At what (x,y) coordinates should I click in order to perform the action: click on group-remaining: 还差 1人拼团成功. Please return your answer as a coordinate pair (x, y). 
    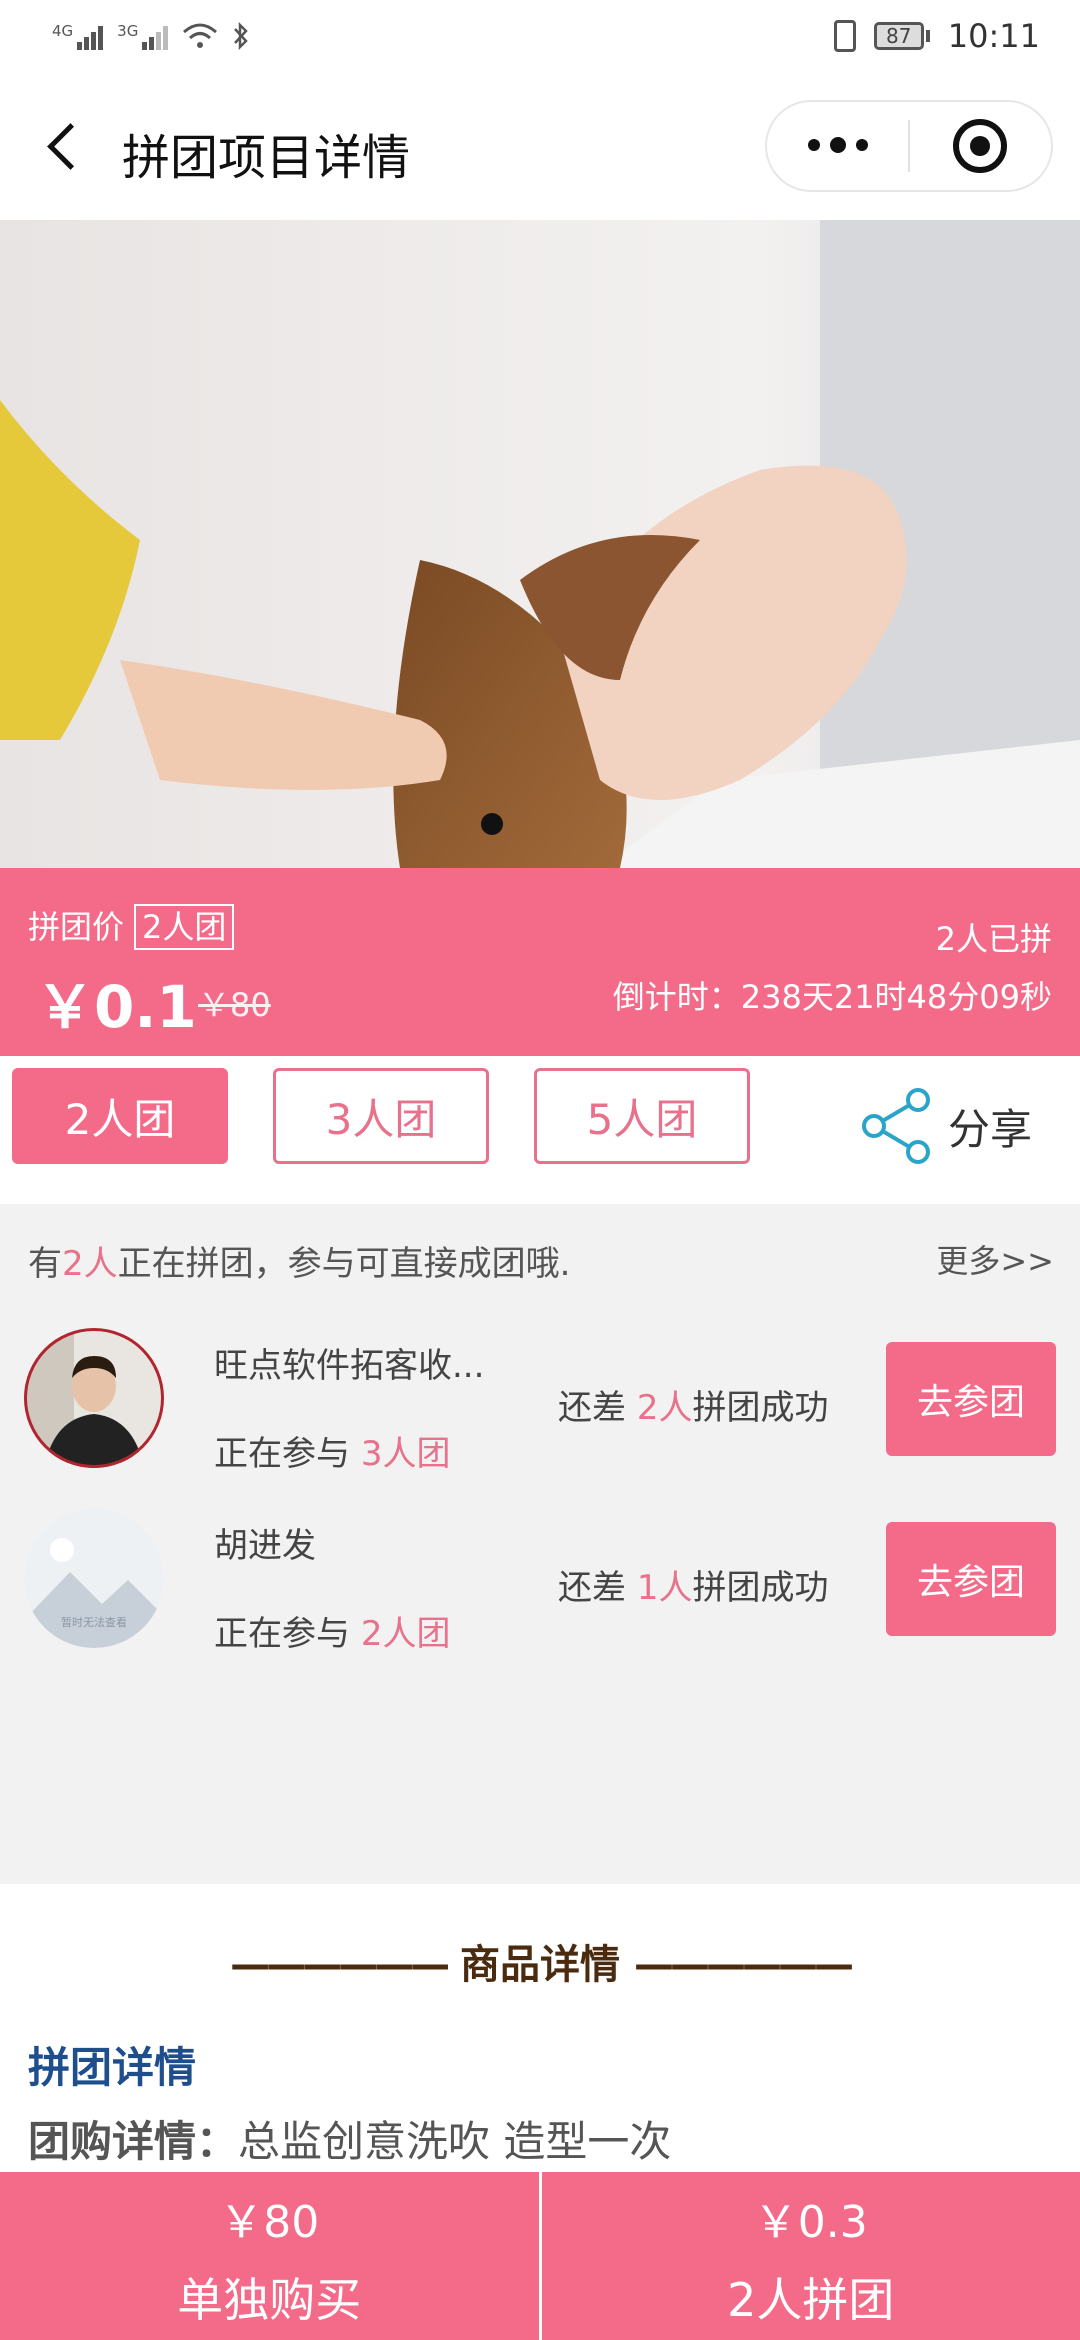
    Looking at the image, I should click on (693, 1584).